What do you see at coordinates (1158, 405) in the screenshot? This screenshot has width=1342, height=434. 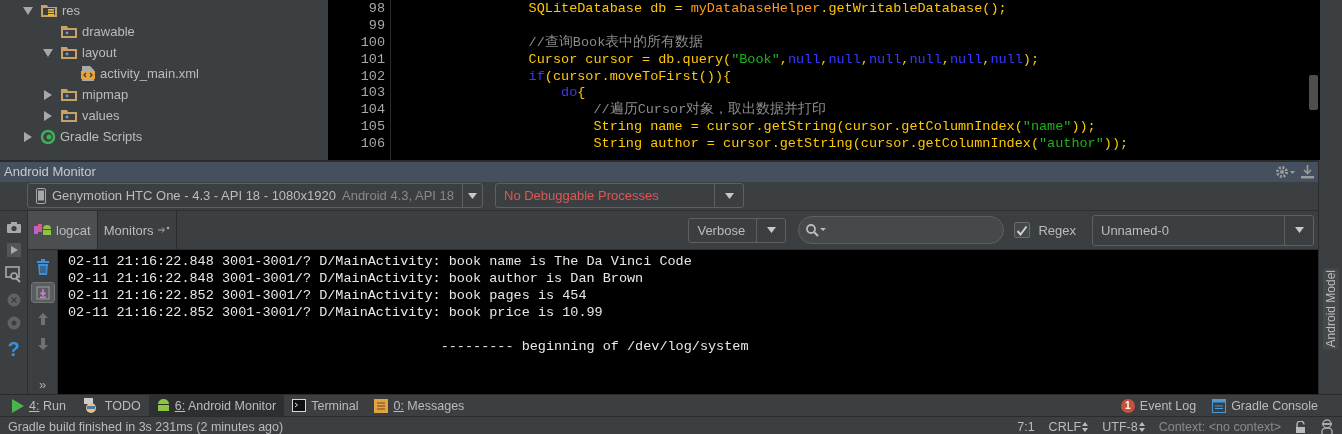 I see `tool-window-button: 1 Event Log` at bounding box center [1158, 405].